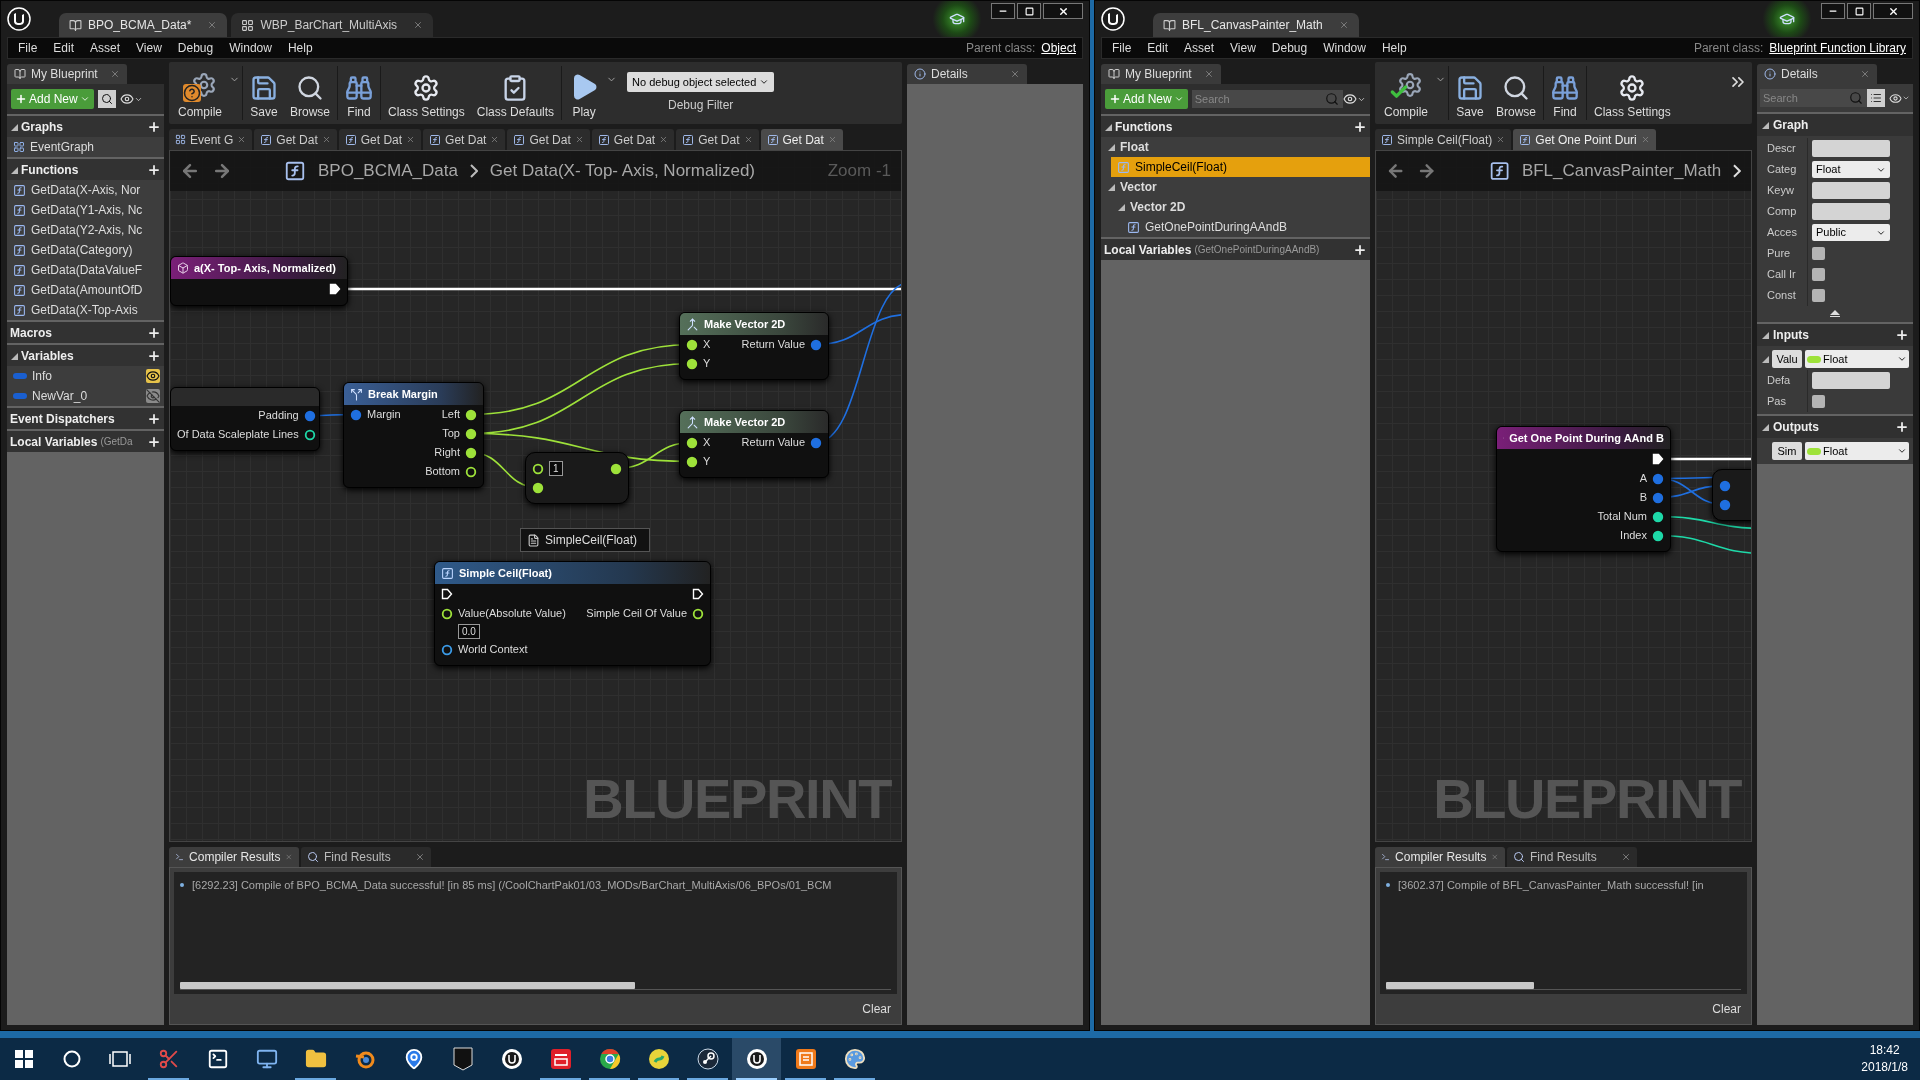  I want to click on maximize-button, so click(1029, 11).